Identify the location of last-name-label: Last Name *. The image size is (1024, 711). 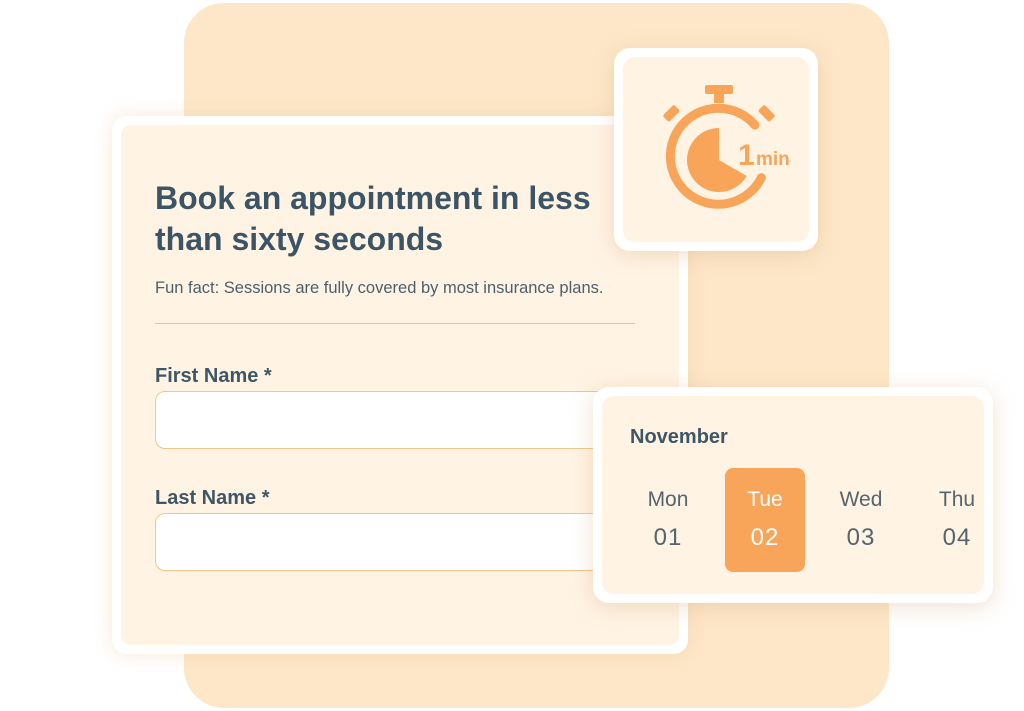
(212, 498).